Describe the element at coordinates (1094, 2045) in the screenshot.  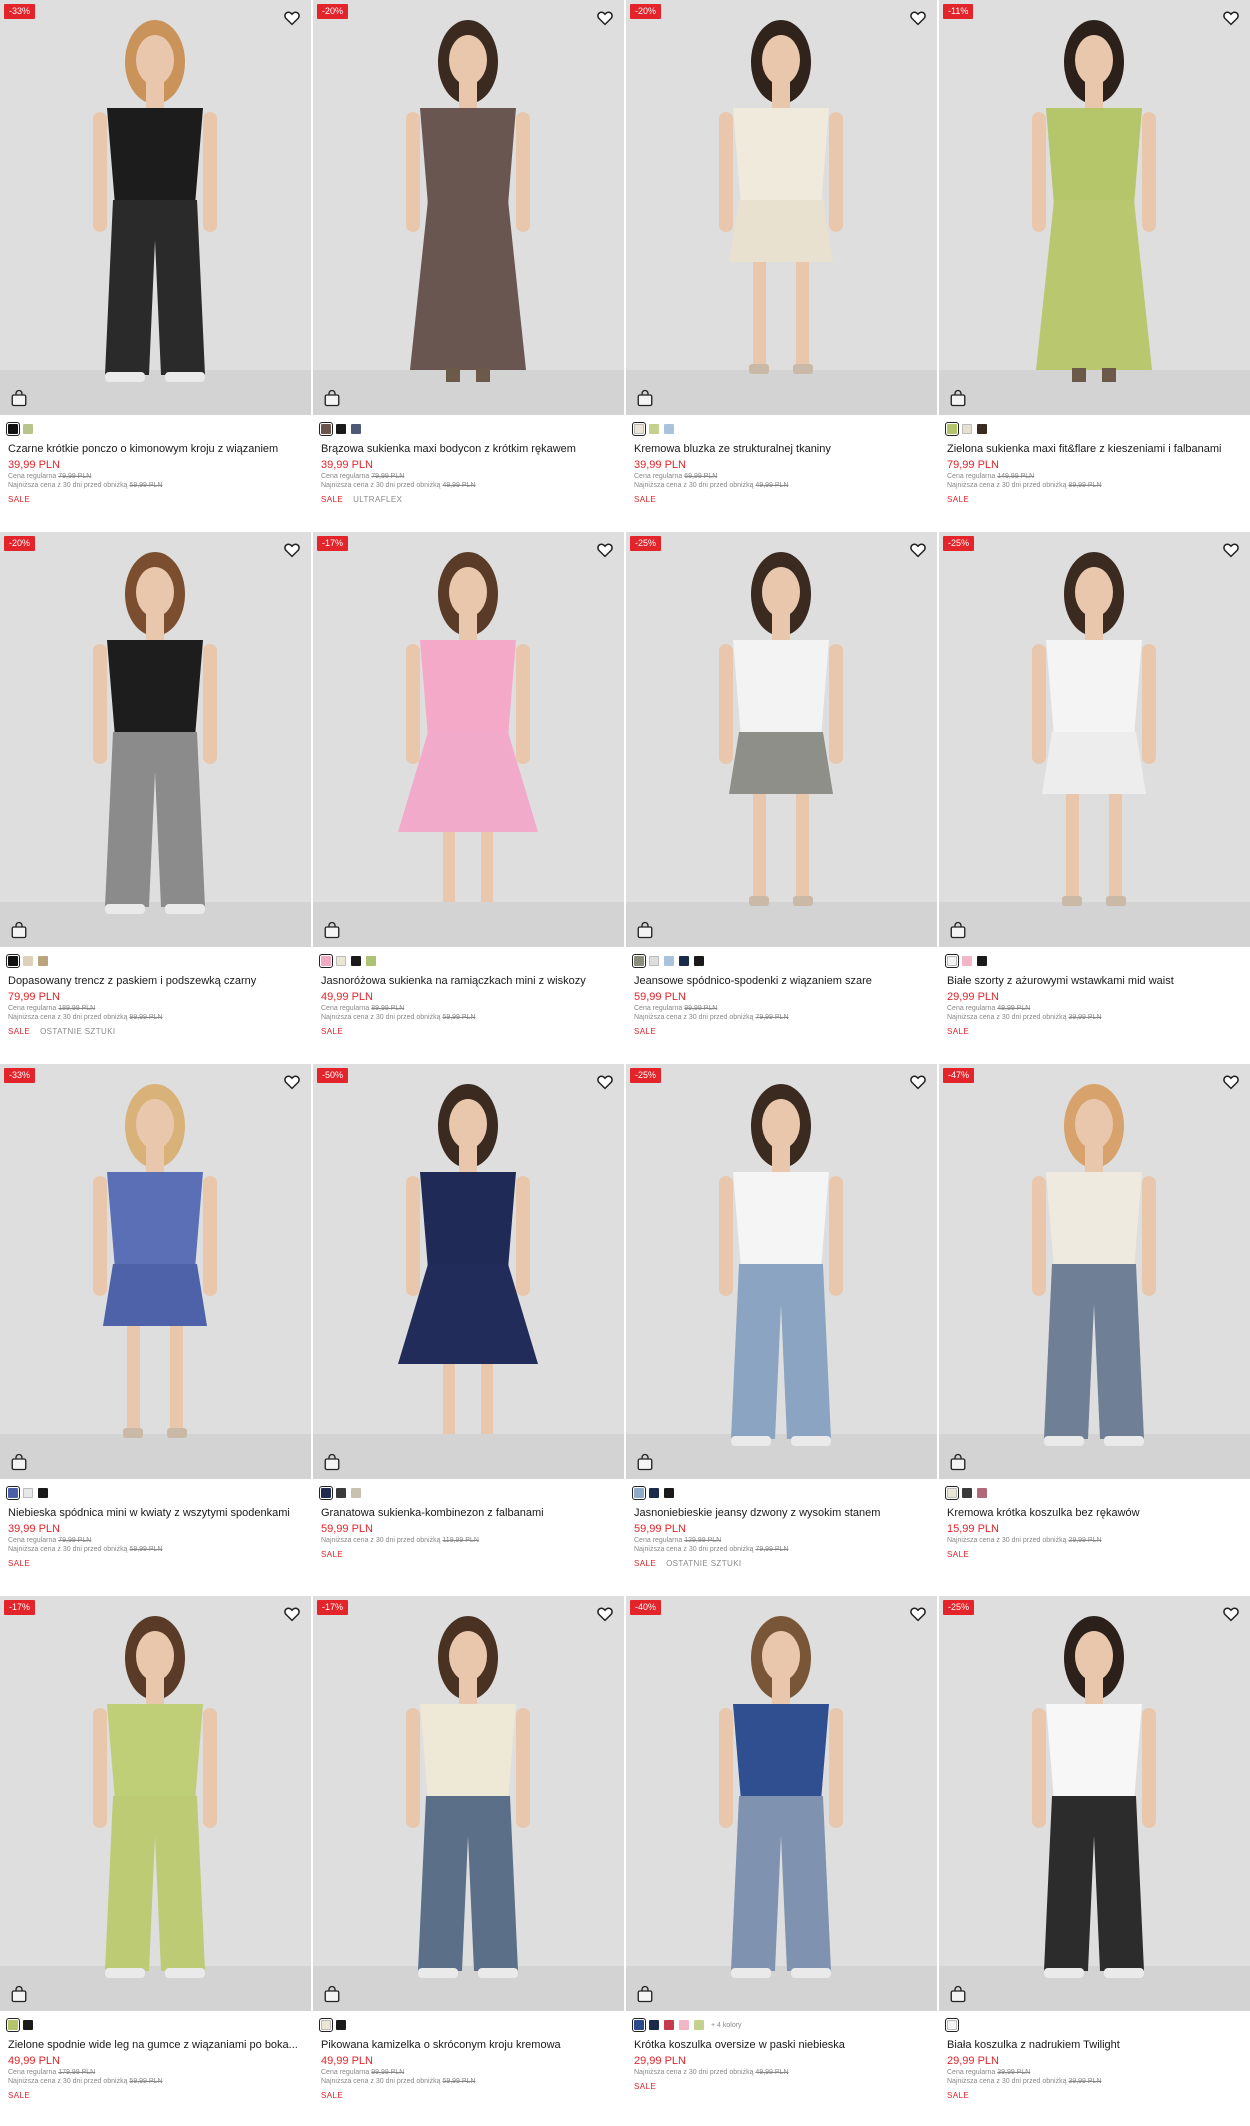
I see `product-name: Biała koszulka z nadrukiem Twilight` at that location.